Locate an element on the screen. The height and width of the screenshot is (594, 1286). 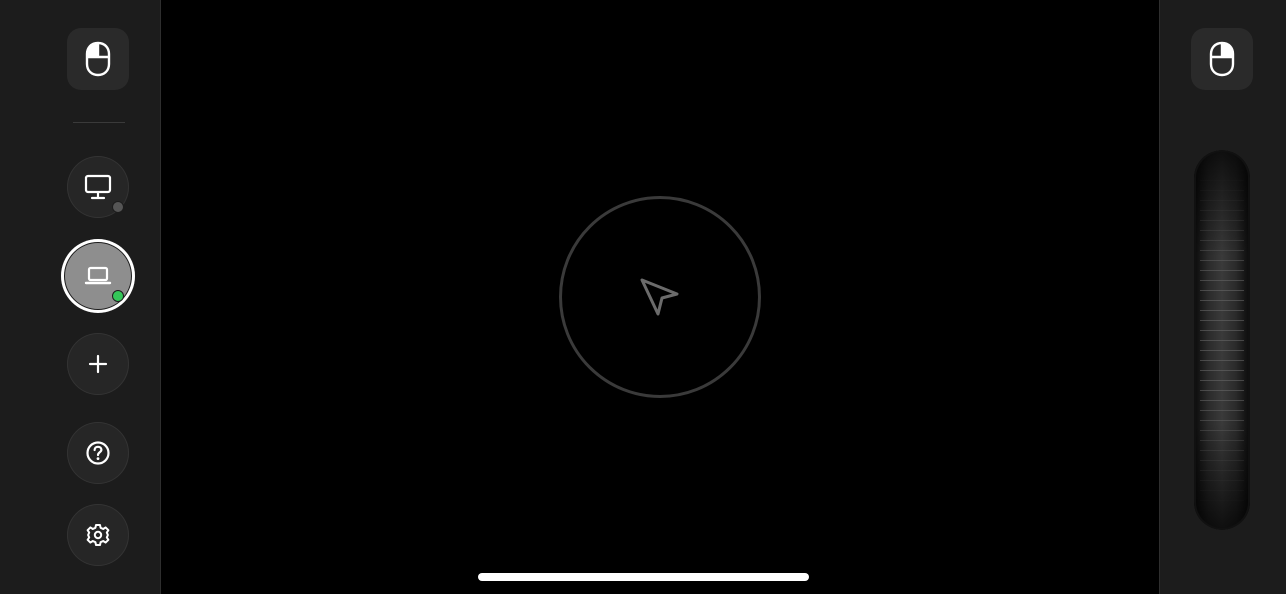
gear-icon is located at coordinates (98, 535).